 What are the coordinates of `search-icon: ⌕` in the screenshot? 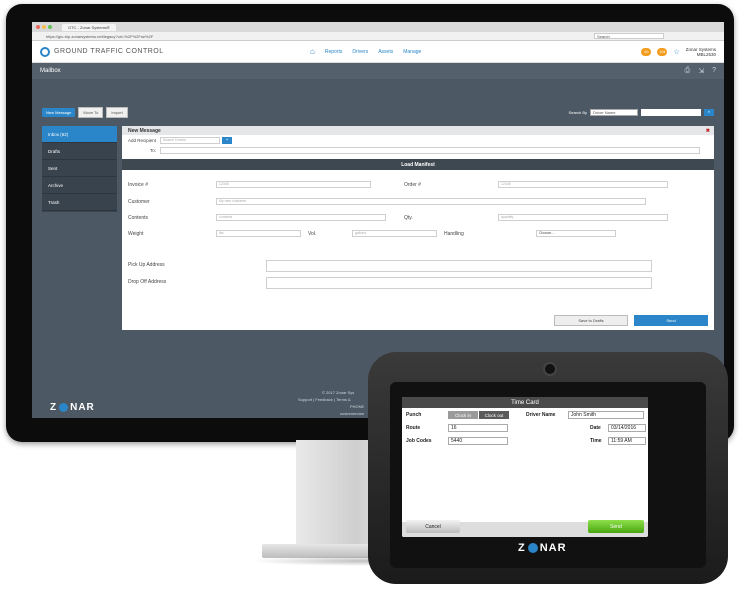 It's located at (709, 112).